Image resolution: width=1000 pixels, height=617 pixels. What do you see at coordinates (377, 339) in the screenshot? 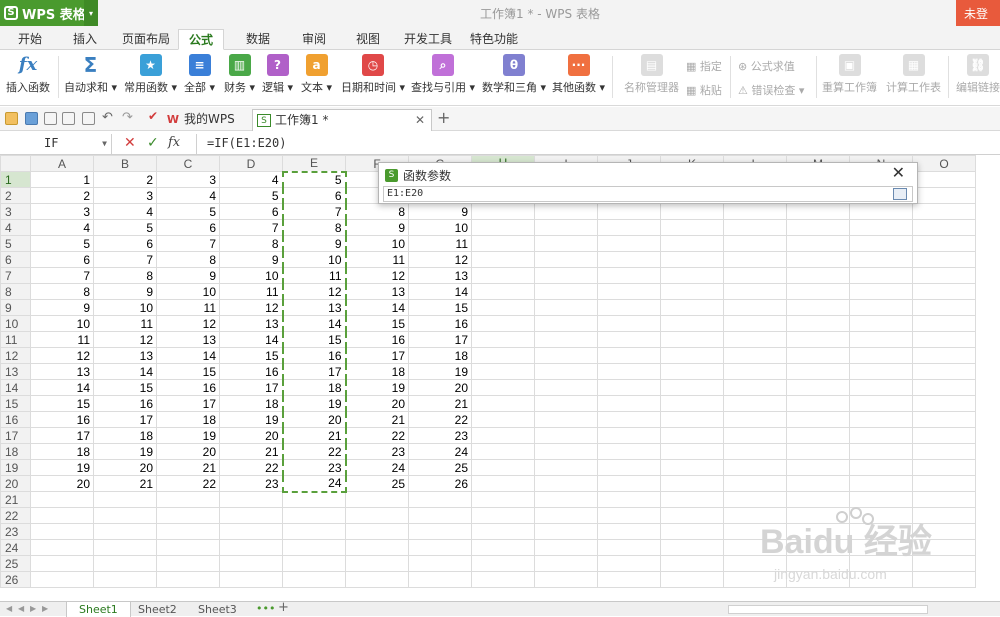
I see `cell-f11: 16` at bounding box center [377, 339].